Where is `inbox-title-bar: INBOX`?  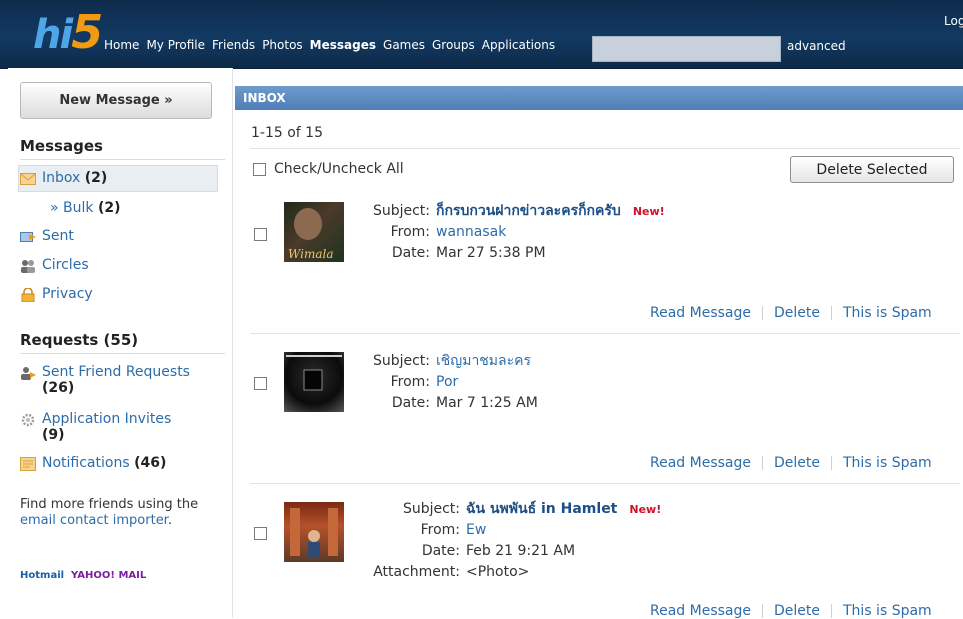 inbox-title-bar: INBOX is located at coordinates (599, 98).